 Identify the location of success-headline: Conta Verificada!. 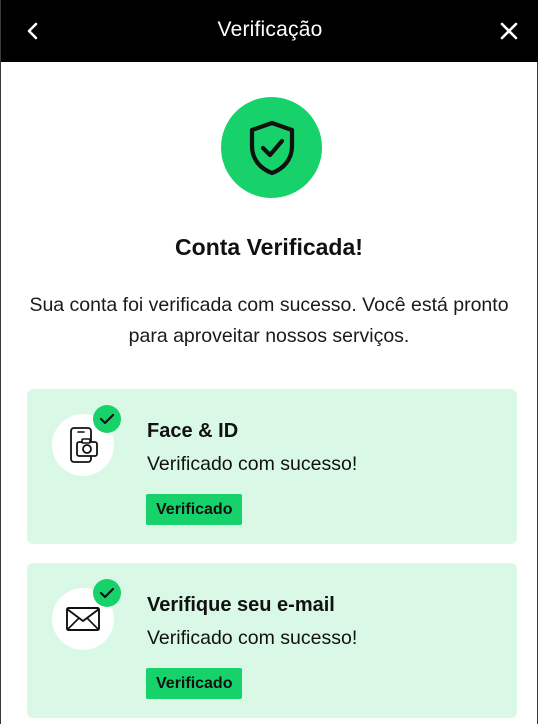
(269, 247).